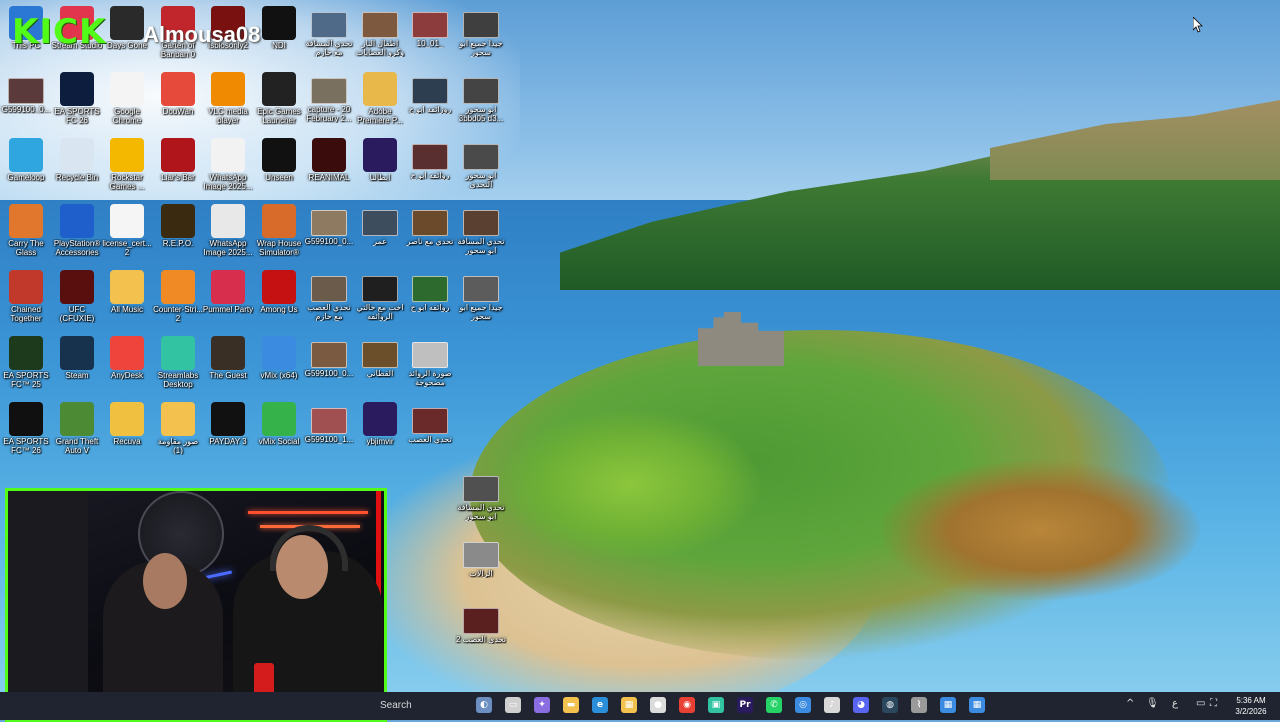 This screenshot has height=722, width=1280. What do you see at coordinates (542, 705) in the screenshot?
I see `copilot-icon: ✦` at bounding box center [542, 705].